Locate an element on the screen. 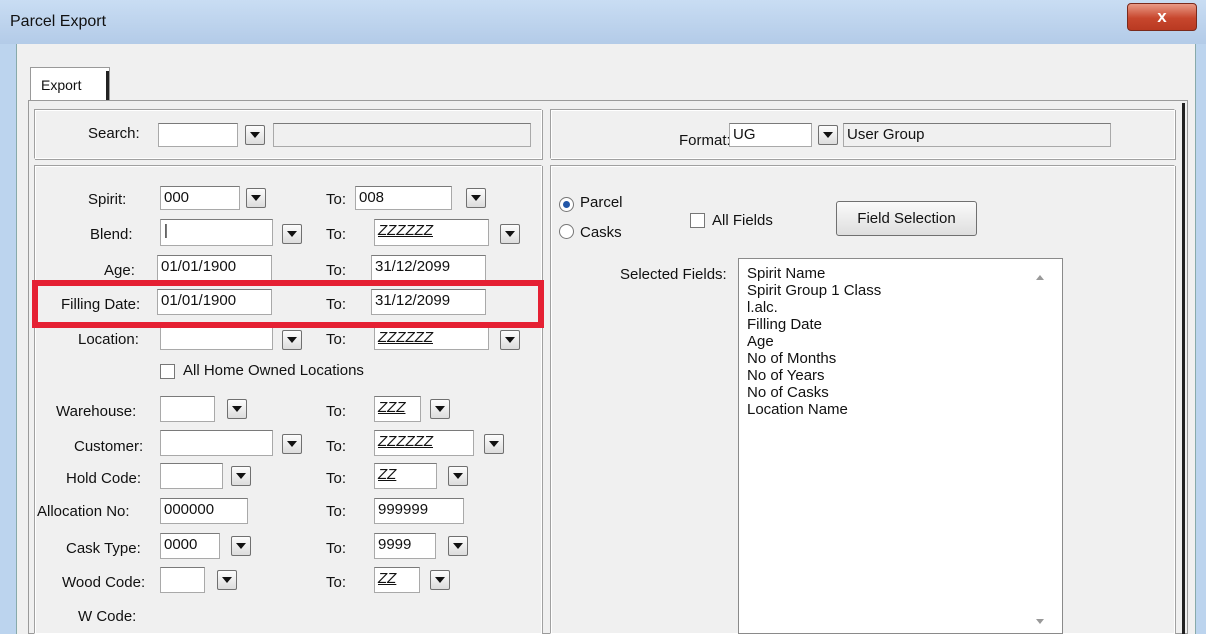 This screenshot has height=634, width=1206. wood-code-to-input: ZZ is located at coordinates (397, 580).